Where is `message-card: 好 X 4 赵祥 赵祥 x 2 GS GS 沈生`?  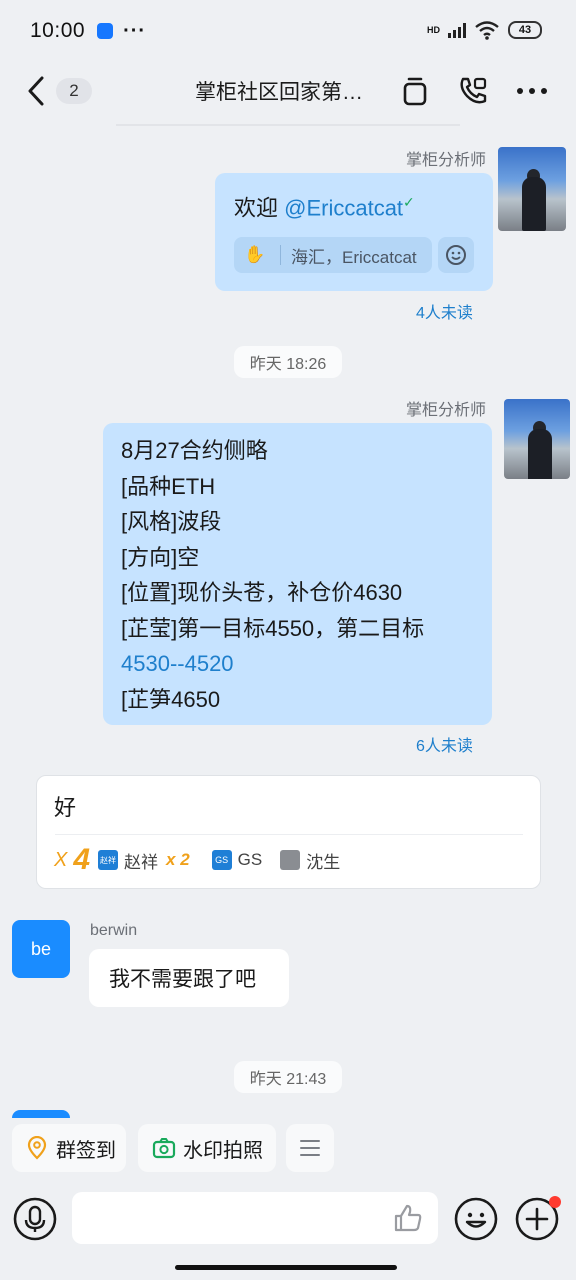 message-card: 好 X 4 赵祥 赵祥 x 2 GS GS 沈生 is located at coordinates (288, 832).